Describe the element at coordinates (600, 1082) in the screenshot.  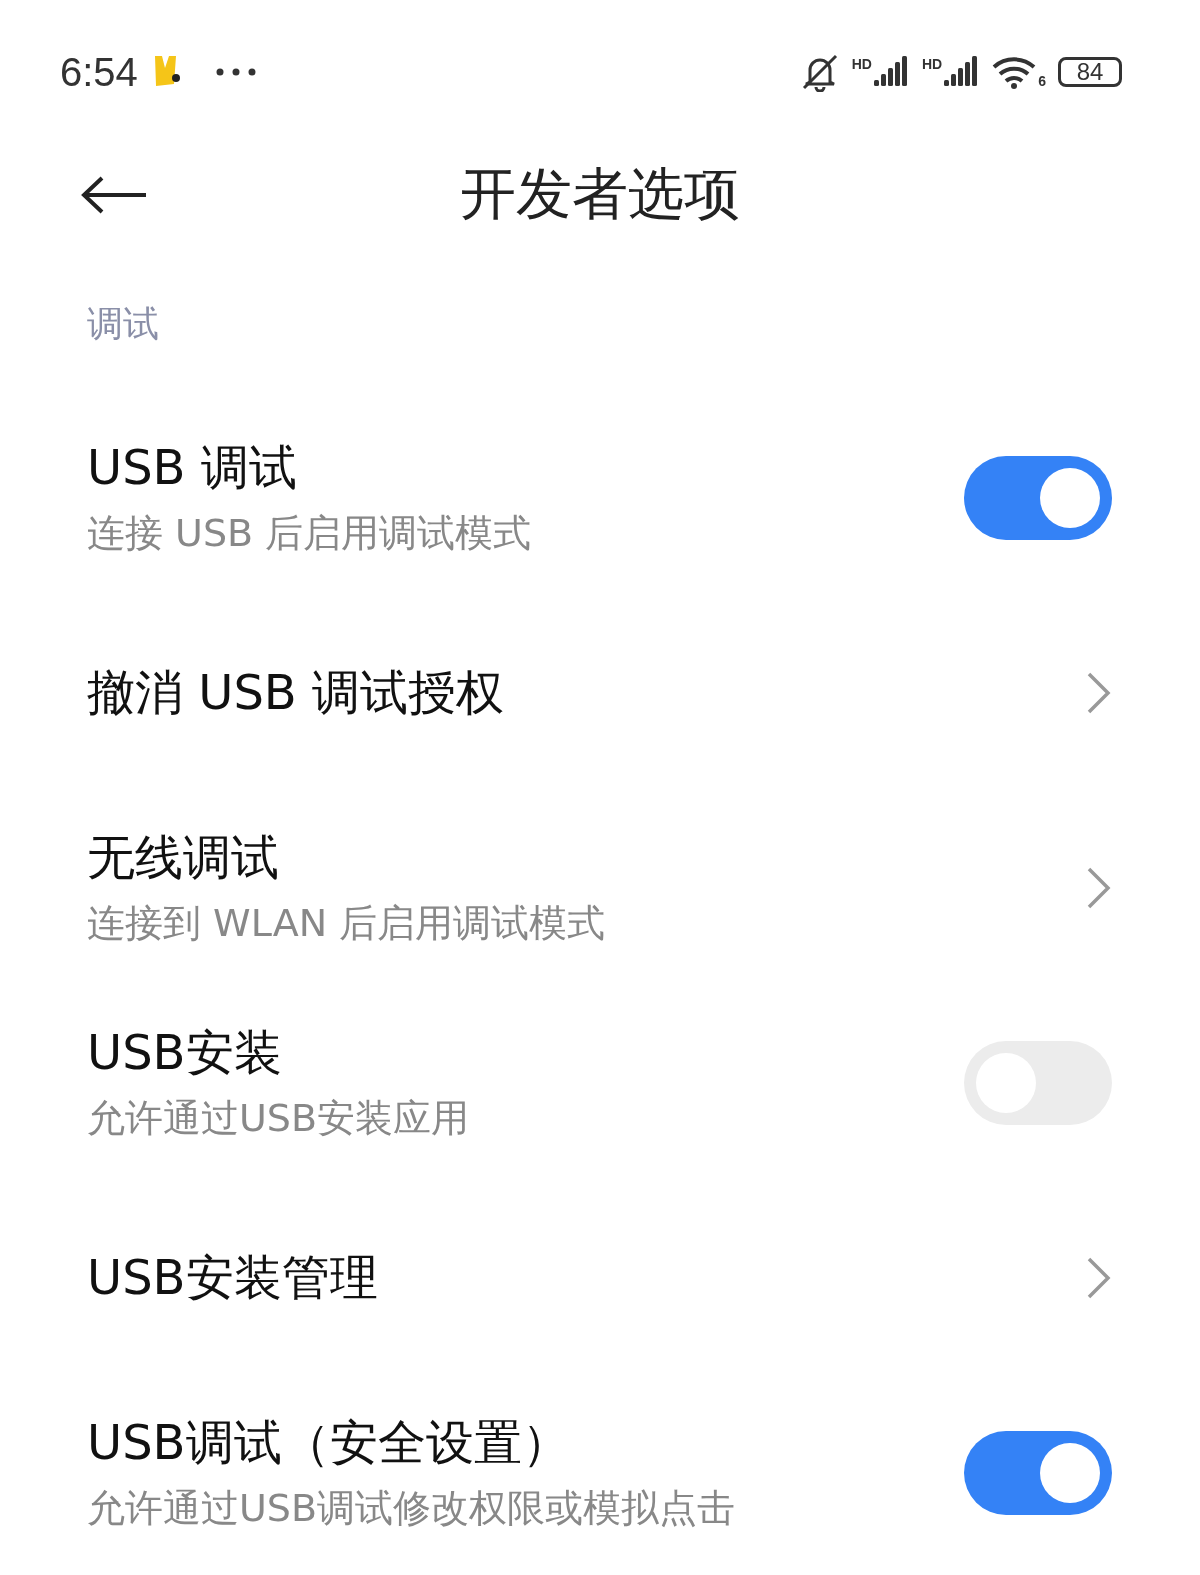
I see `settings-row: USB安装 允许通过USB安装应用` at that location.